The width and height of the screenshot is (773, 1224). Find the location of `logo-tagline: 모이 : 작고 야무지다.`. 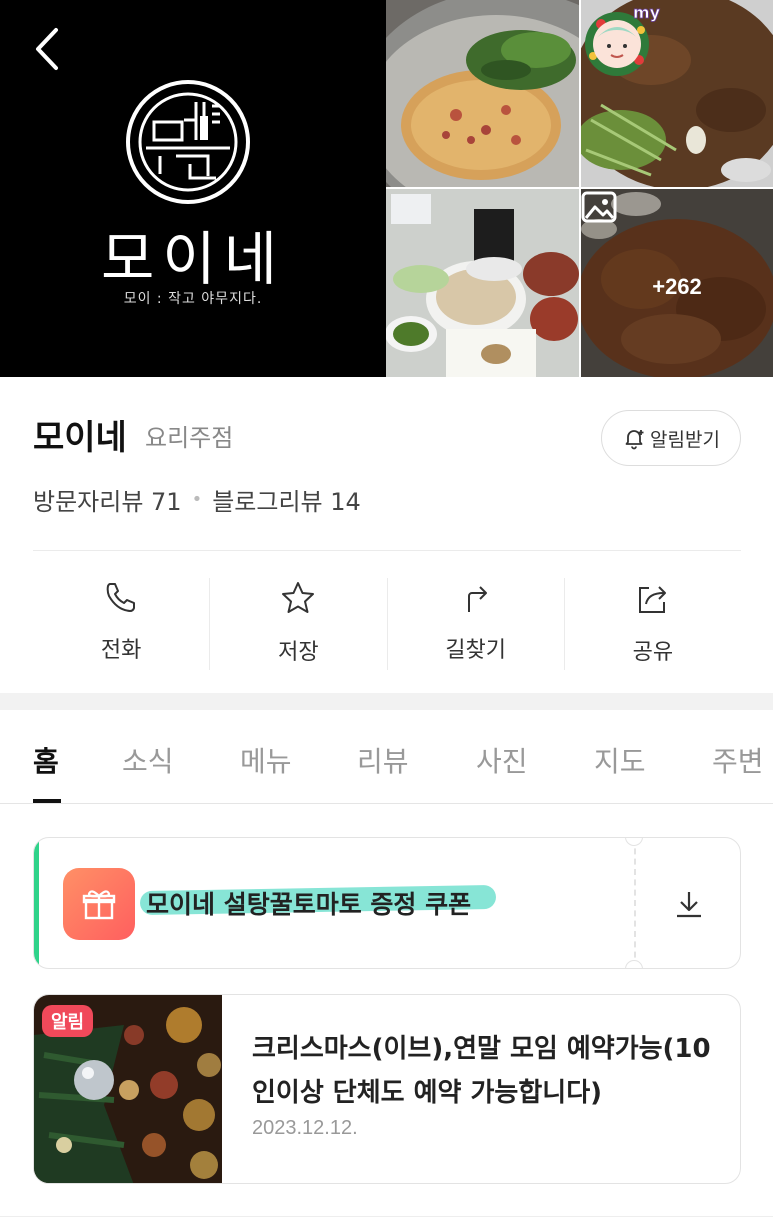

logo-tagline: 모이 : 작고 야무지다. is located at coordinates (193, 299).